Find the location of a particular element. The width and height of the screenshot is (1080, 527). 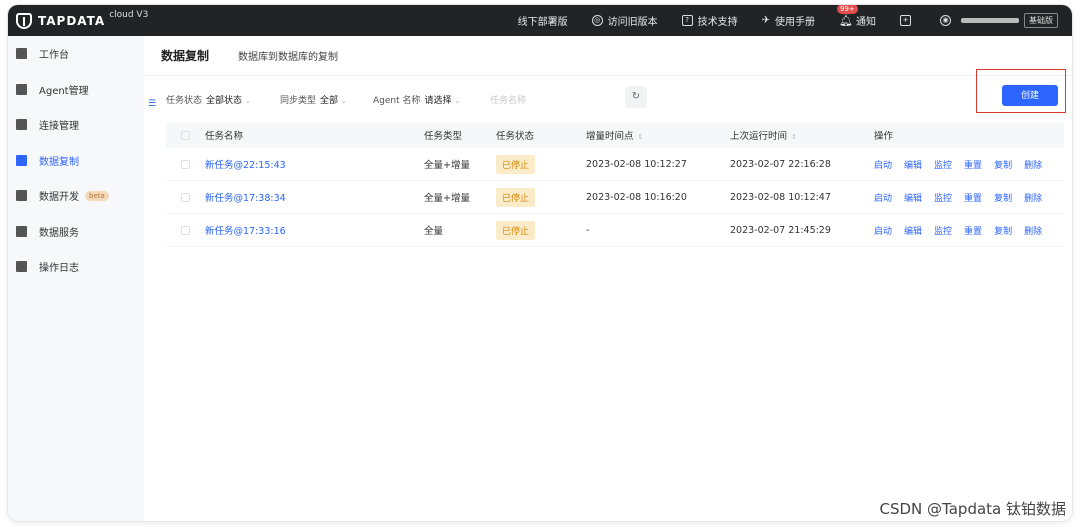

status-filter-label: 任务状态 is located at coordinates (184, 101).